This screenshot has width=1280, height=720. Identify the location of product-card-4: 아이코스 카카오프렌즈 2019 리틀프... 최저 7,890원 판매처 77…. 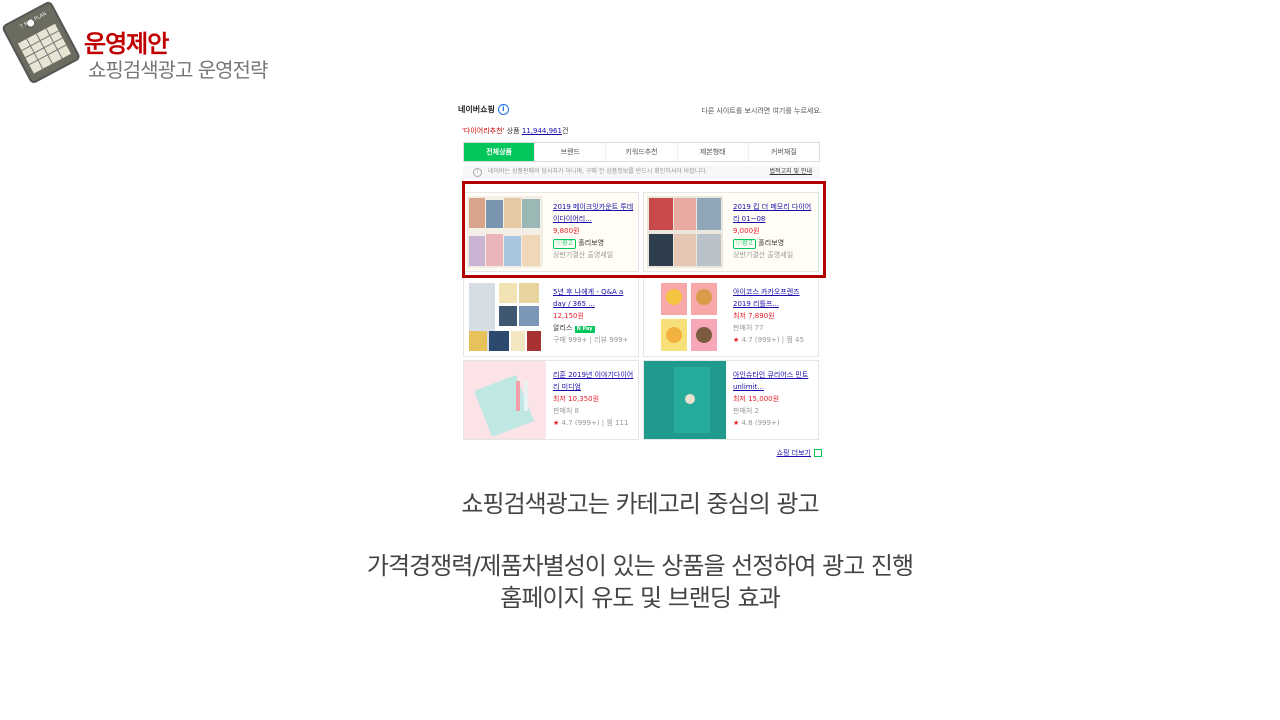
(731, 317).